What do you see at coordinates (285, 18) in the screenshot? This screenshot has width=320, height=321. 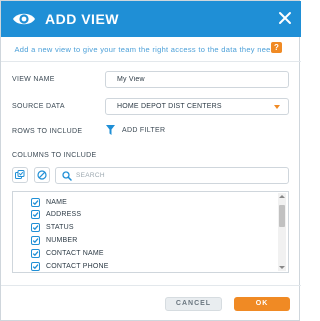 I see `close-icon` at bounding box center [285, 18].